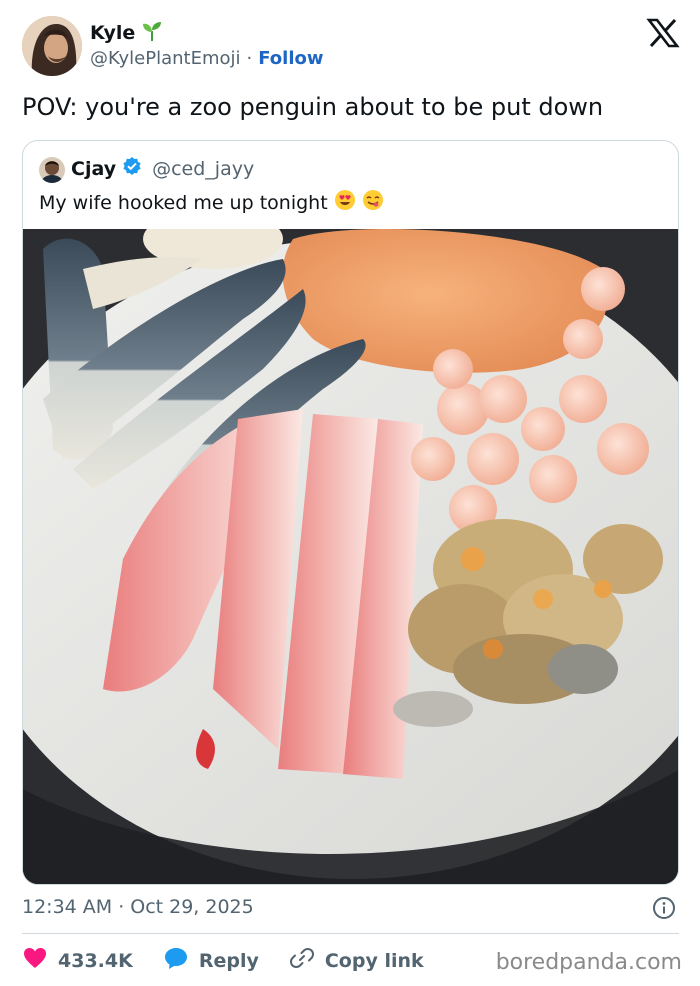 The height and width of the screenshot is (986, 700). I want to click on timestamp: 12:34 AM · Oct 29, 2025, so click(138, 907).